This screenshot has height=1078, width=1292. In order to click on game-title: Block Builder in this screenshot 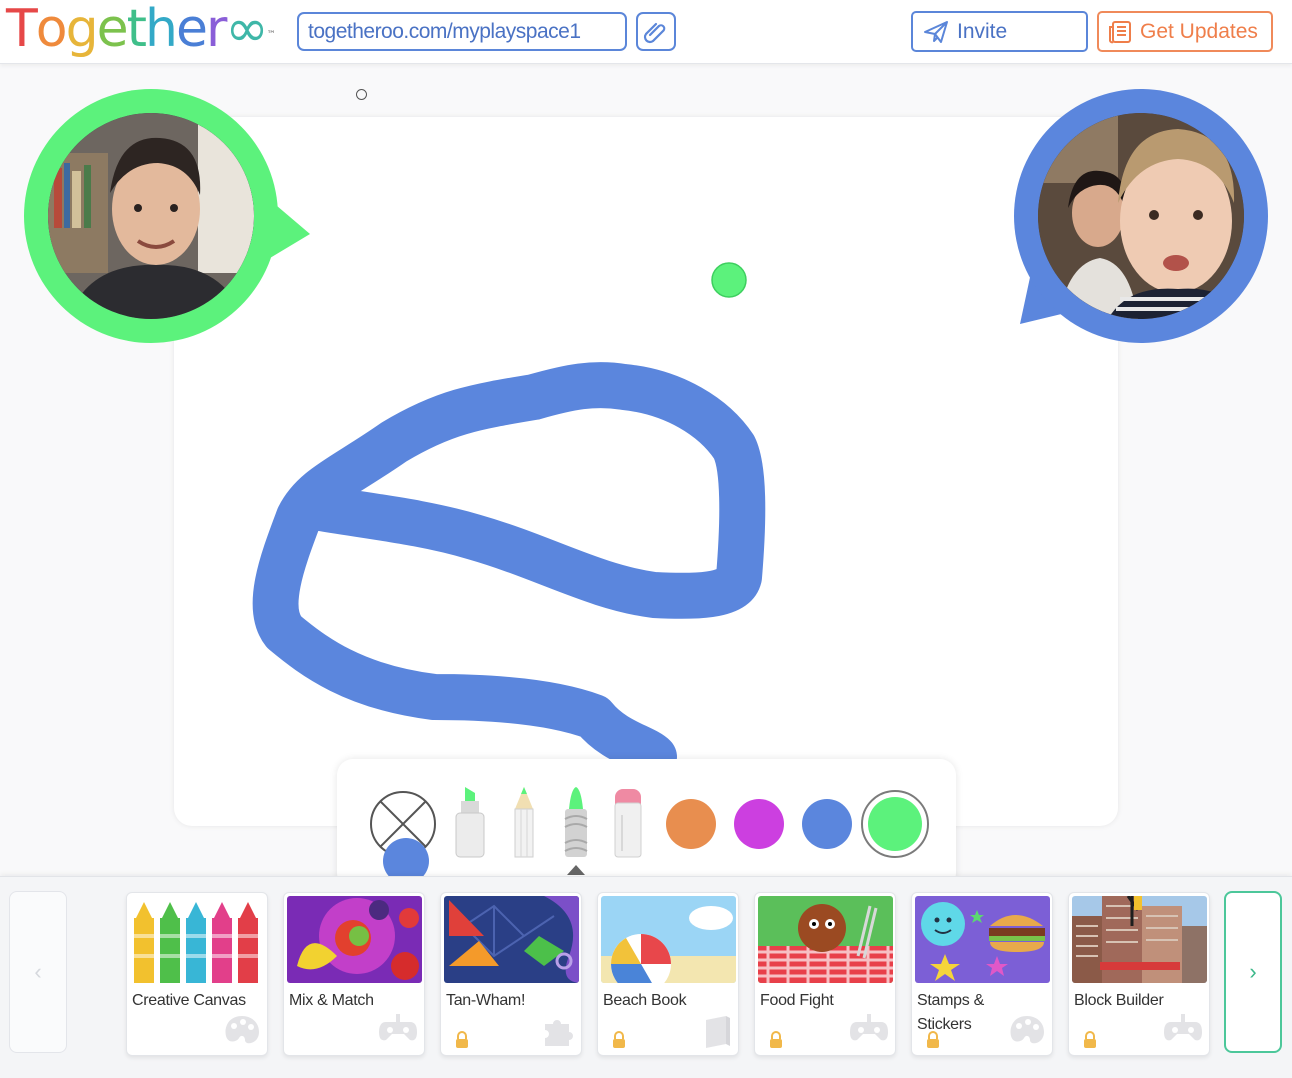, I will do `click(1119, 1000)`.